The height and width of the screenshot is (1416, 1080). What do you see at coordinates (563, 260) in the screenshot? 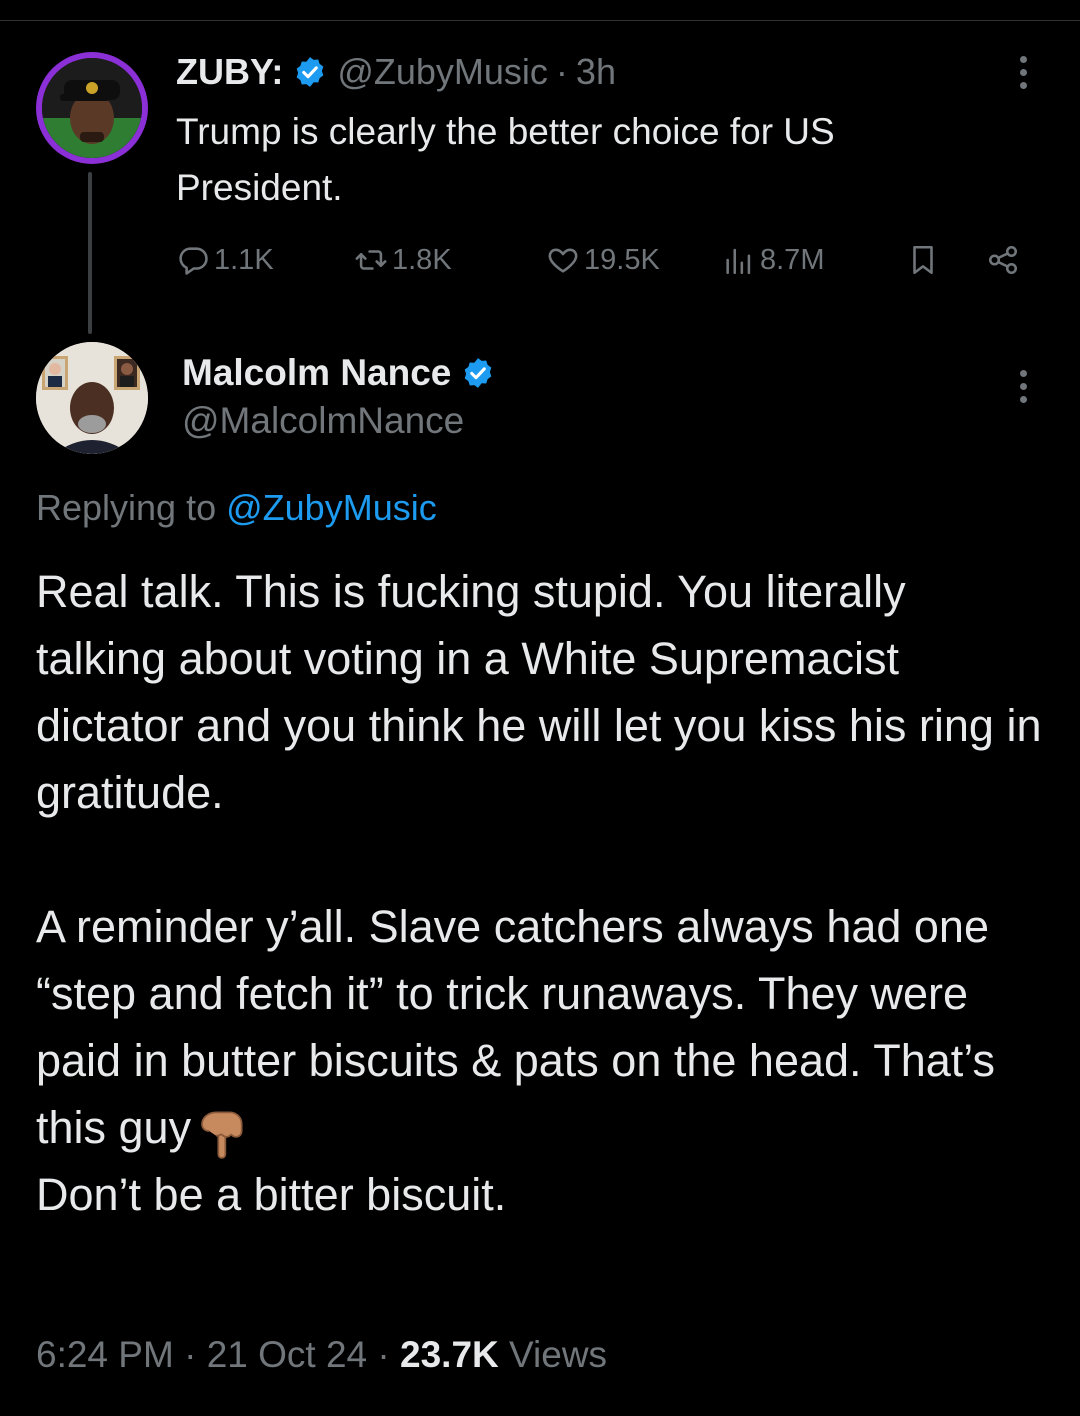
I see `like-icon` at bounding box center [563, 260].